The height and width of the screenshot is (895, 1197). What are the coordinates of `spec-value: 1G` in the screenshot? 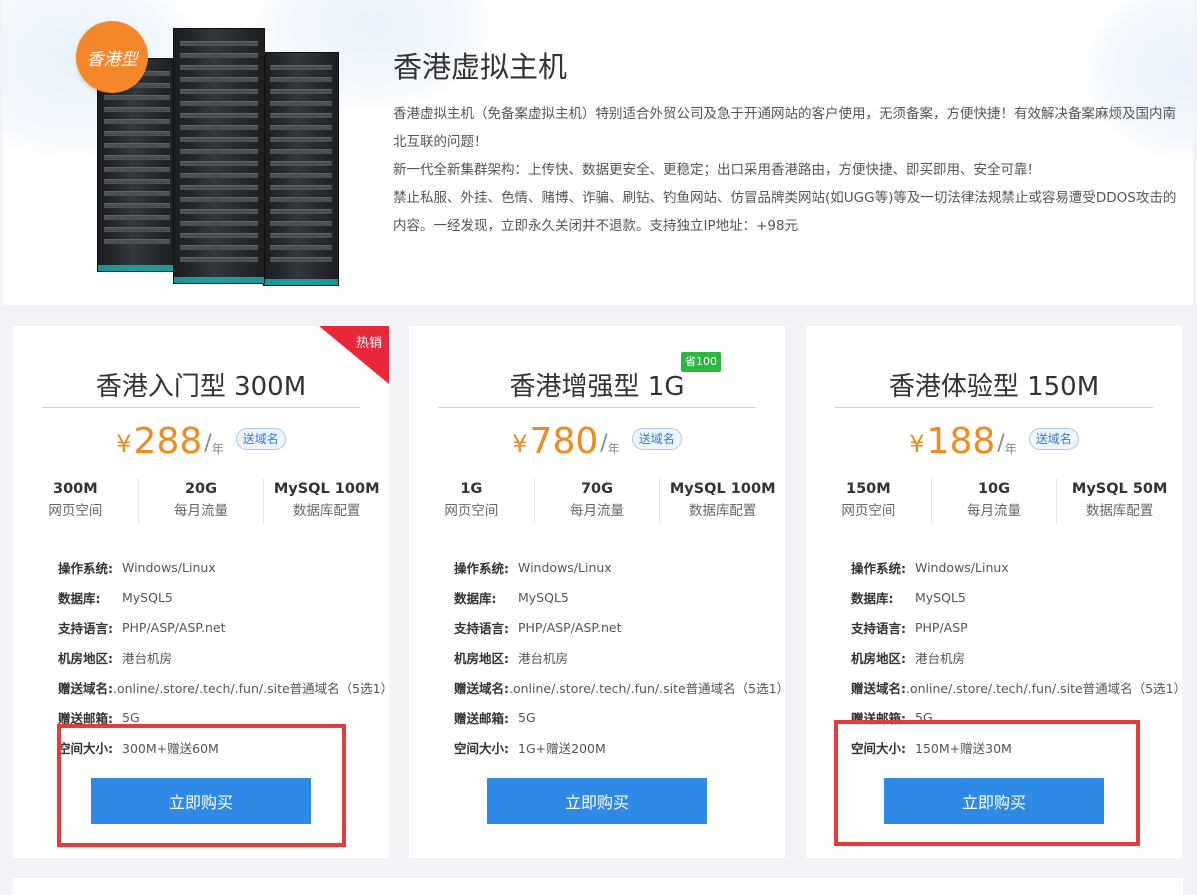 It's located at (471, 489).